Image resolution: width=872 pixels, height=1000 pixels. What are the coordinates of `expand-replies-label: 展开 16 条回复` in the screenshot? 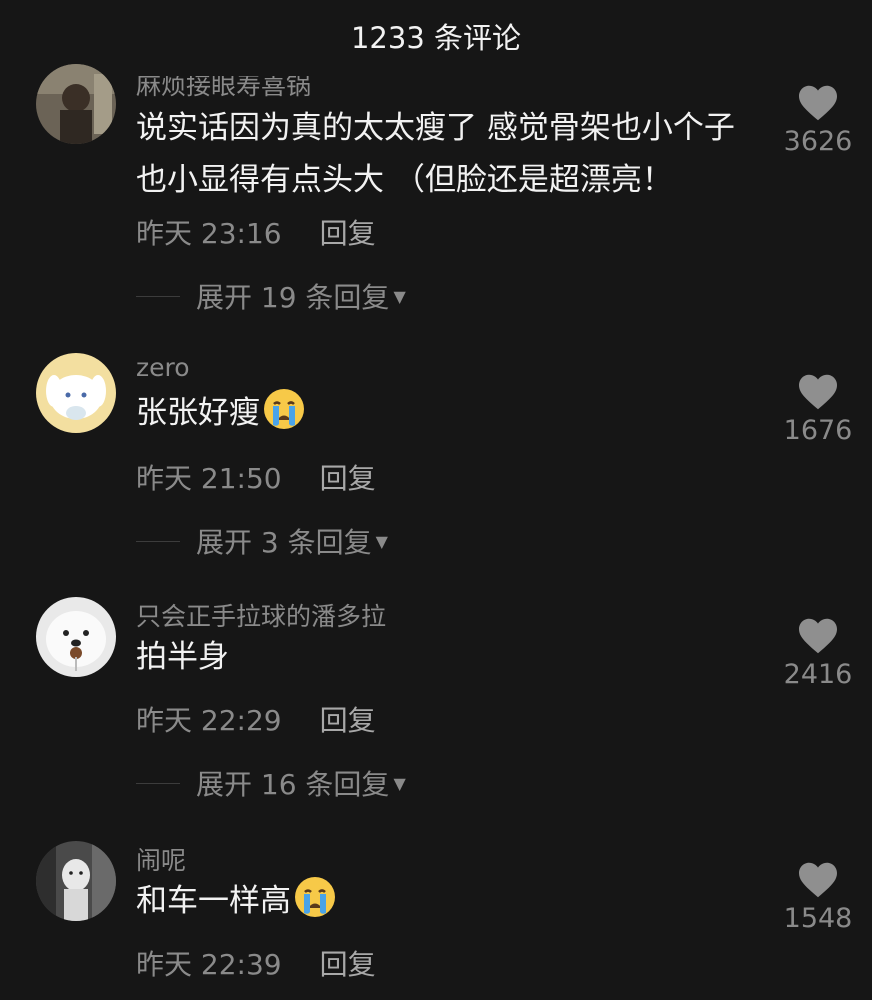 It's located at (293, 784).